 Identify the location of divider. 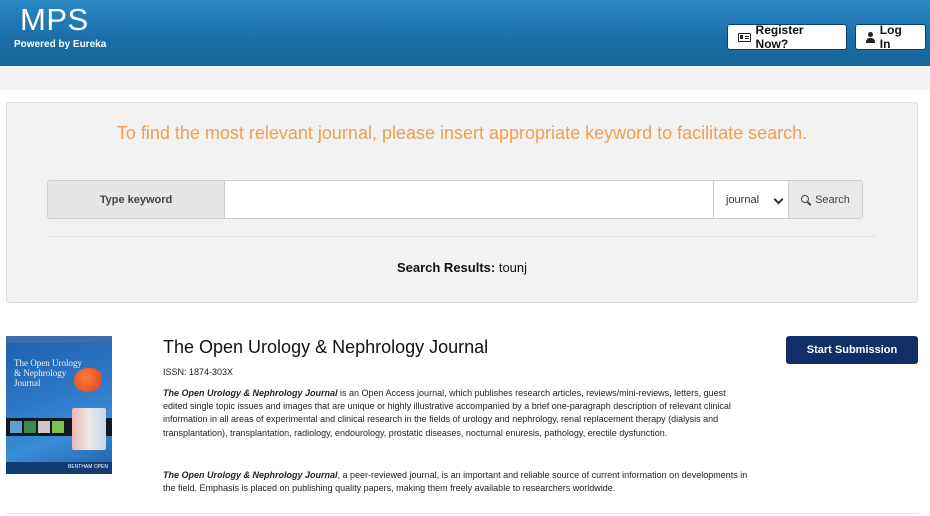
(462, 513).